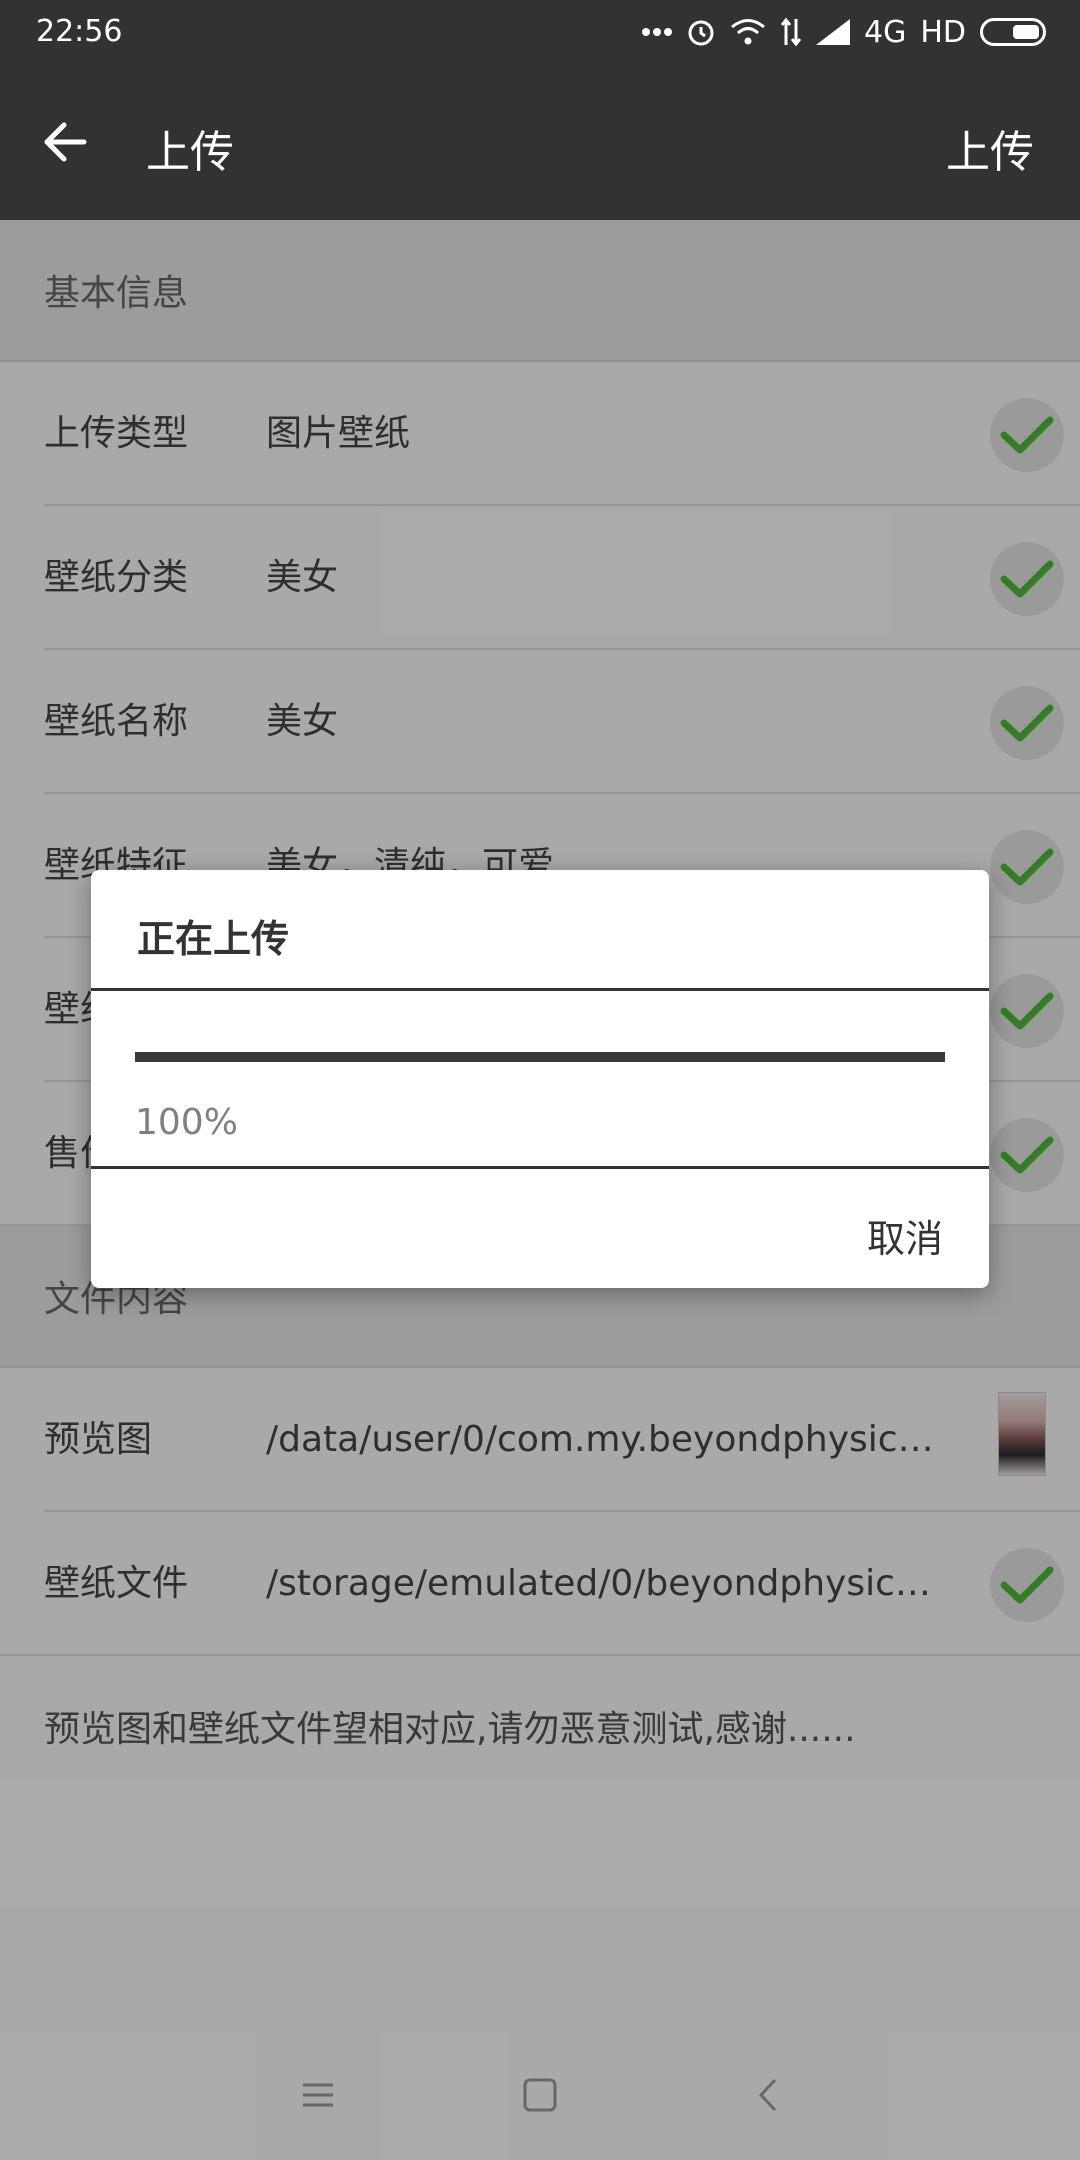 Image resolution: width=1080 pixels, height=2160 pixels. What do you see at coordinates (656, 32) in the screenshot?
I see `more-dots-icon` at bounding box center [656, 32].